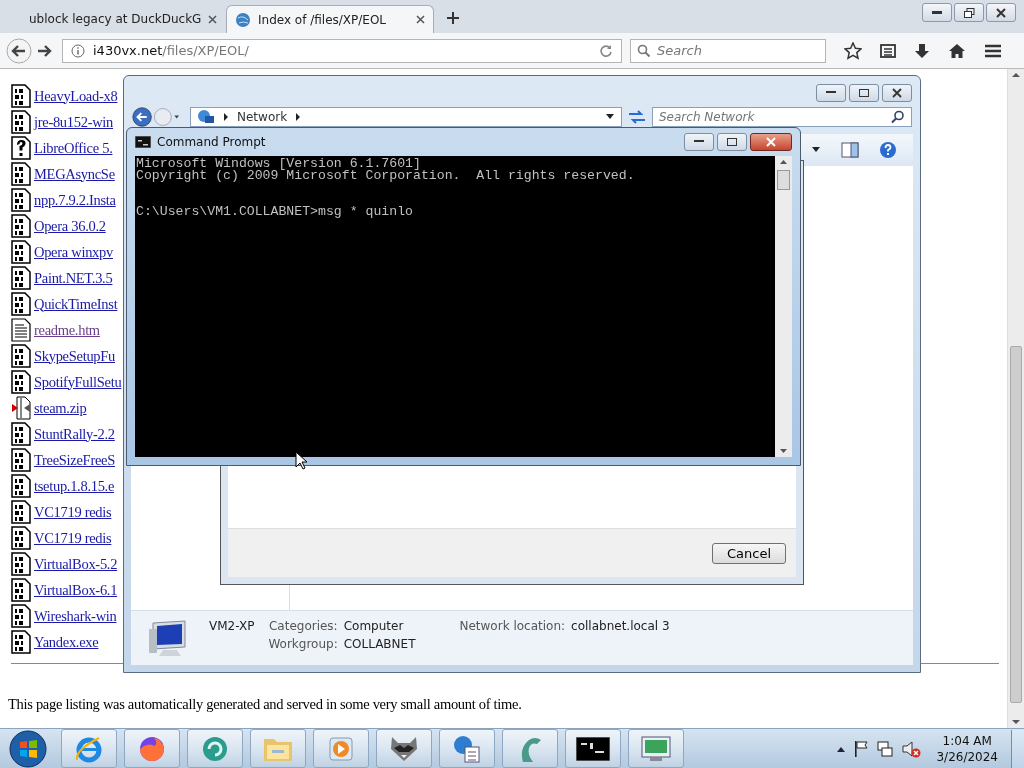 The height and width of the screenshot is (768, 1024). I want to click on page-footer-text: This page listing was automatically generated and served in some very small amount of time., so click(265, 704).